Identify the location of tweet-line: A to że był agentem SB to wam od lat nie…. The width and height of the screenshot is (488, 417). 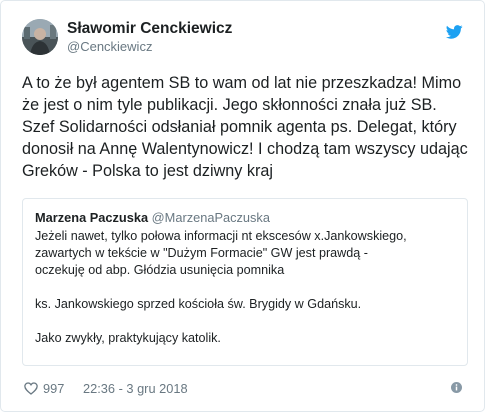
(242, 83).